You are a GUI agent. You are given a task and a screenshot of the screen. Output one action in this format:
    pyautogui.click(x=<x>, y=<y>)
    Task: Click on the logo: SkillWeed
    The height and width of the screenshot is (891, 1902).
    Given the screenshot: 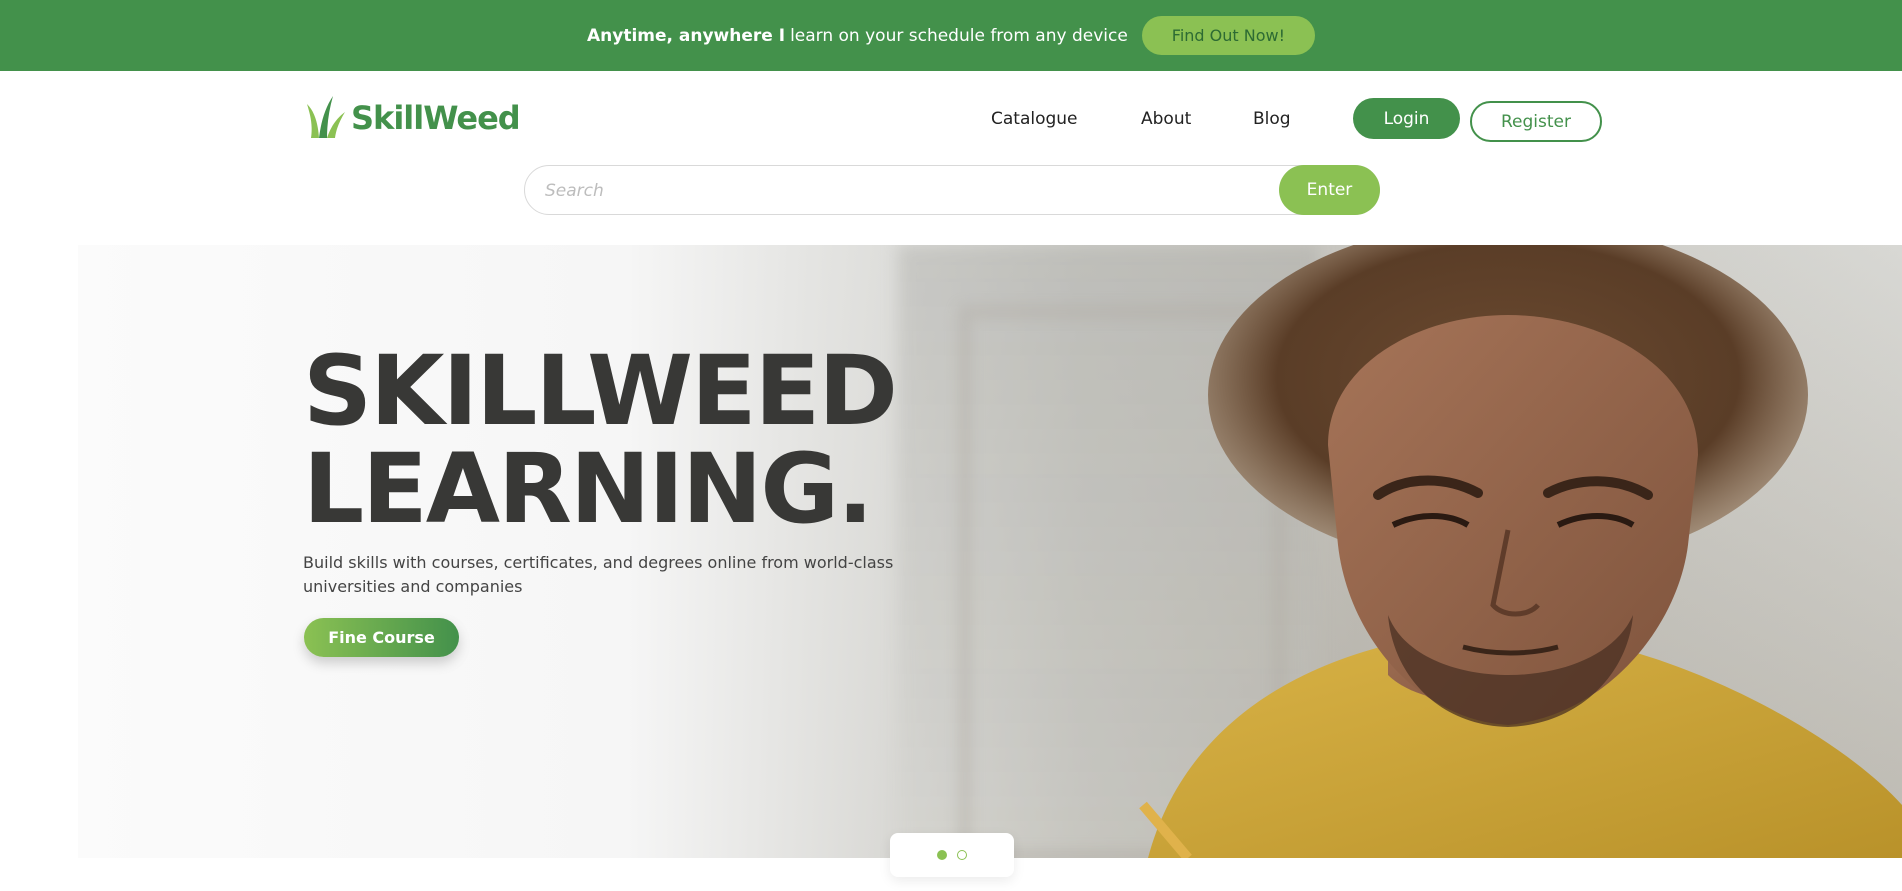 What is the action you would take?
    pyautogui.click(x=414, y=118)
    